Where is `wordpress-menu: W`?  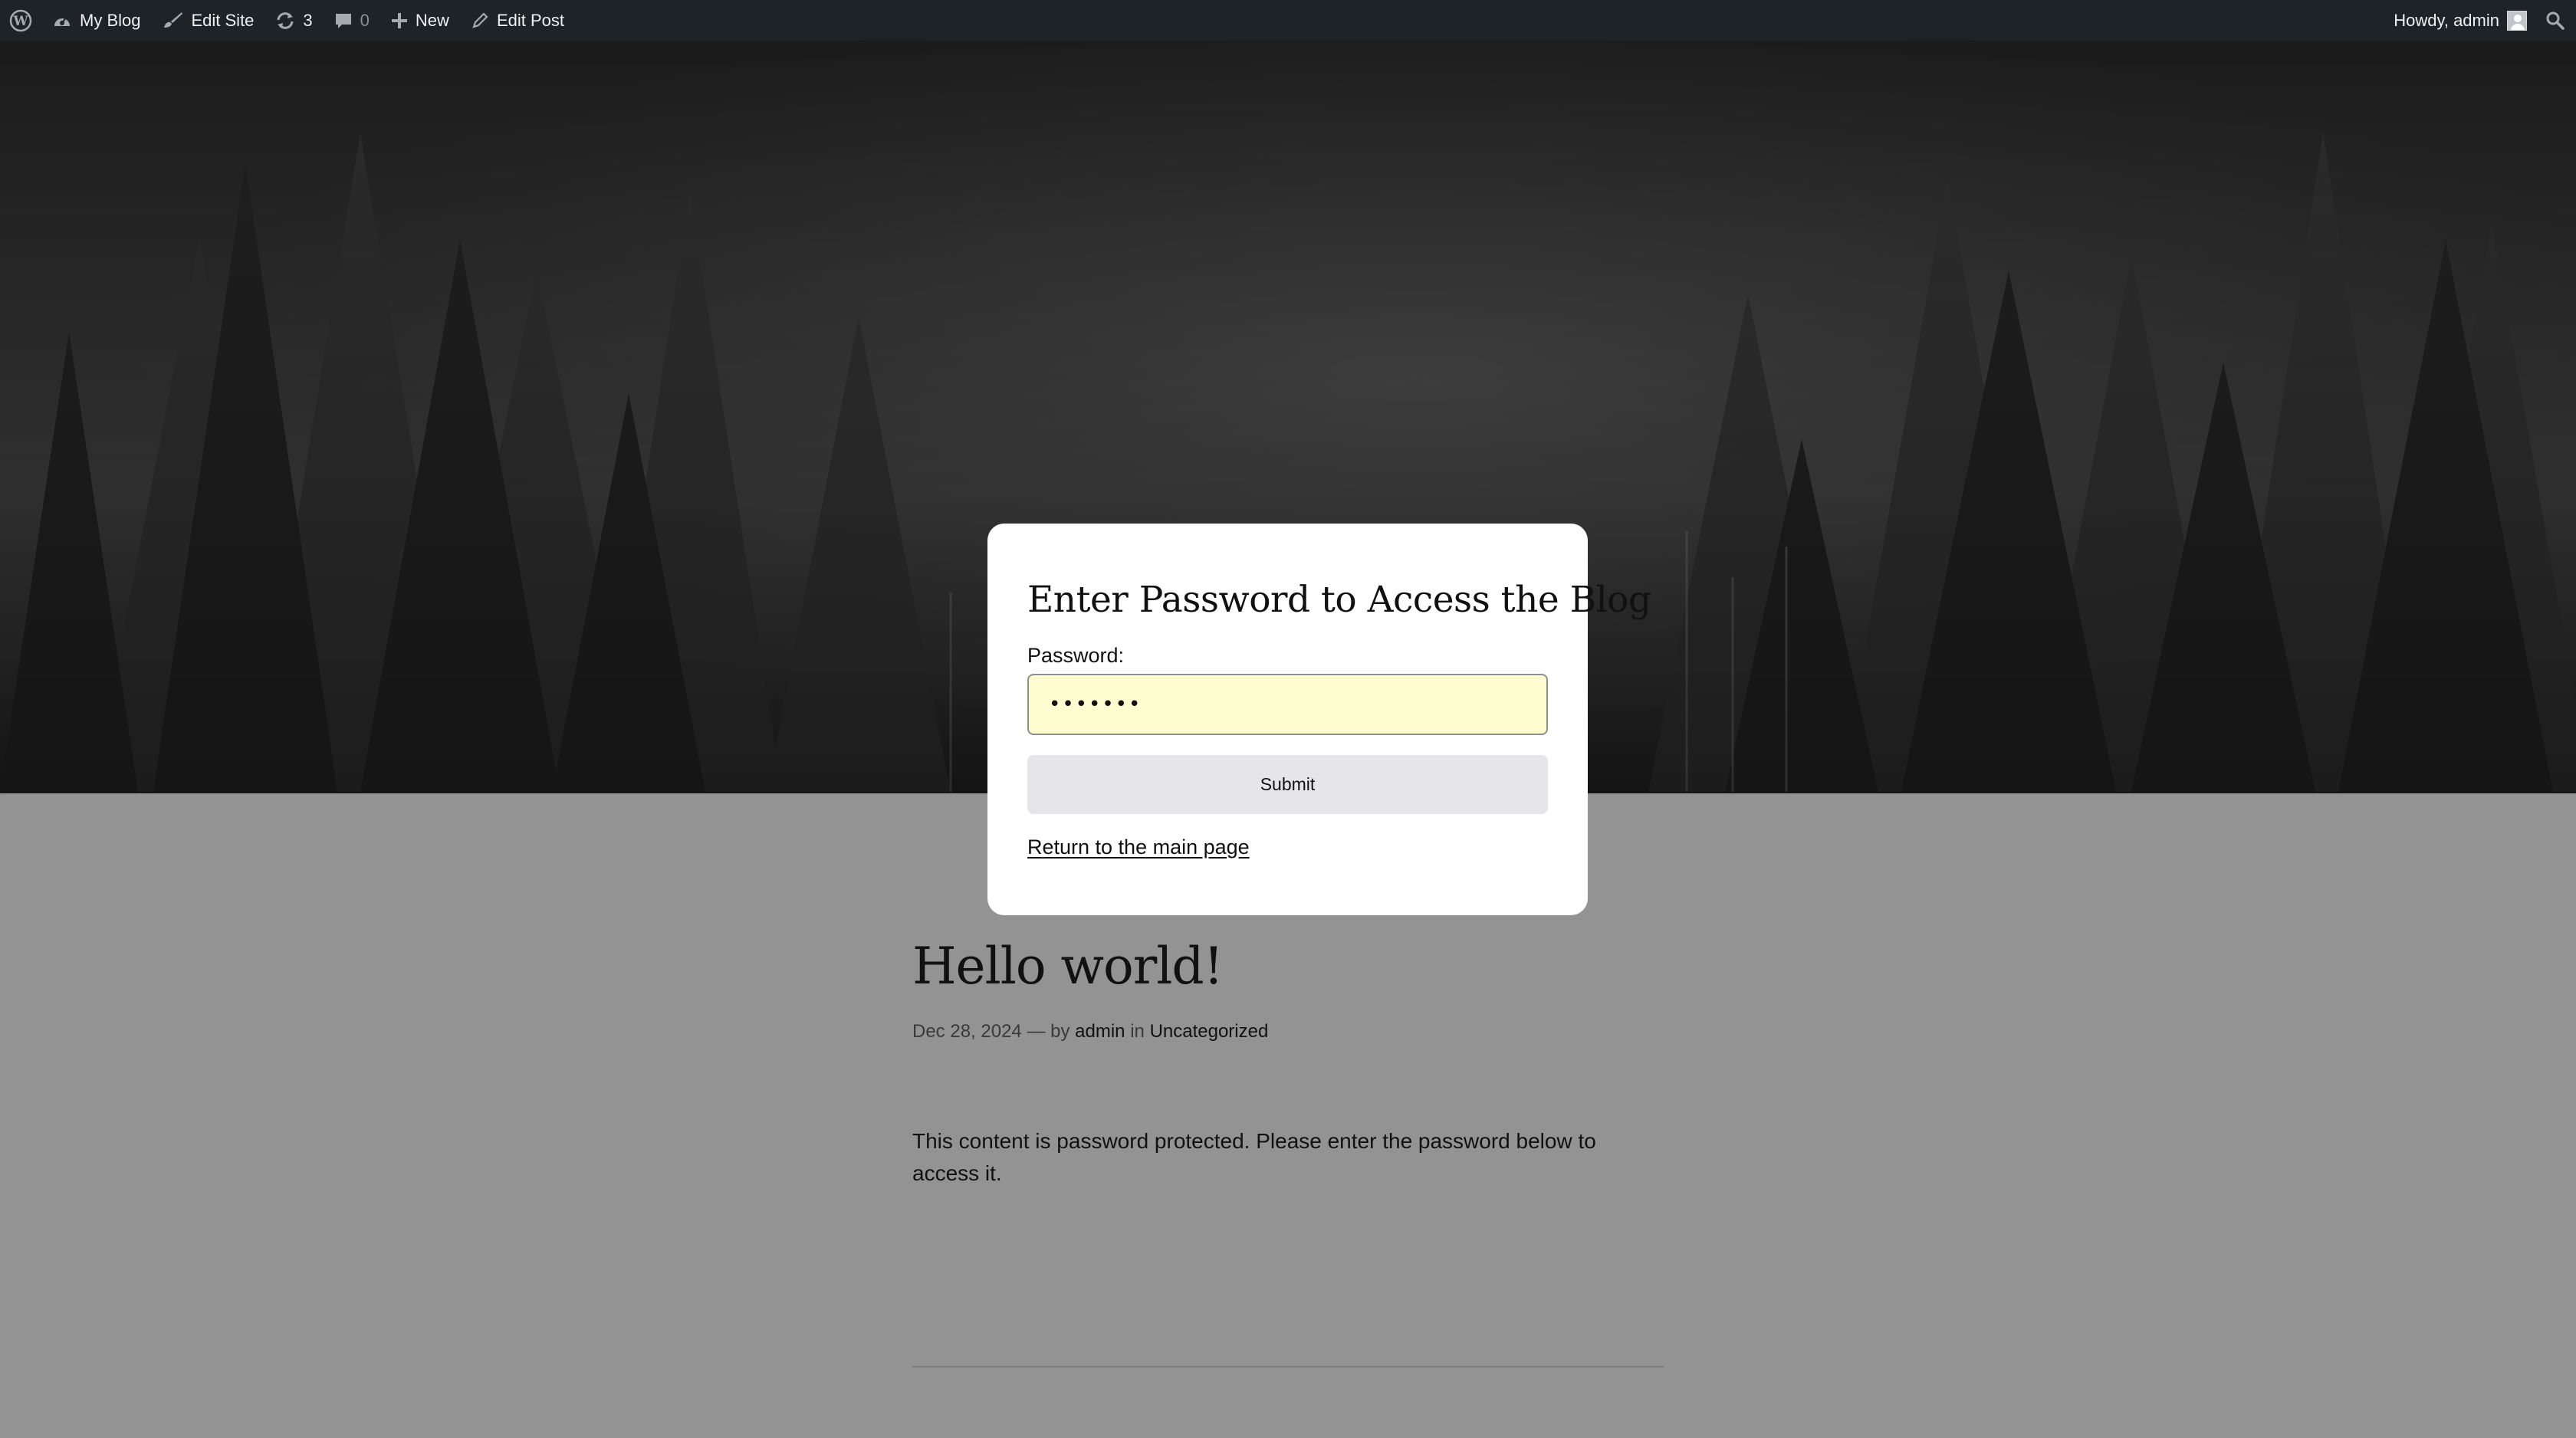 wordpress-menu: W is located at coordinates (21, 20).